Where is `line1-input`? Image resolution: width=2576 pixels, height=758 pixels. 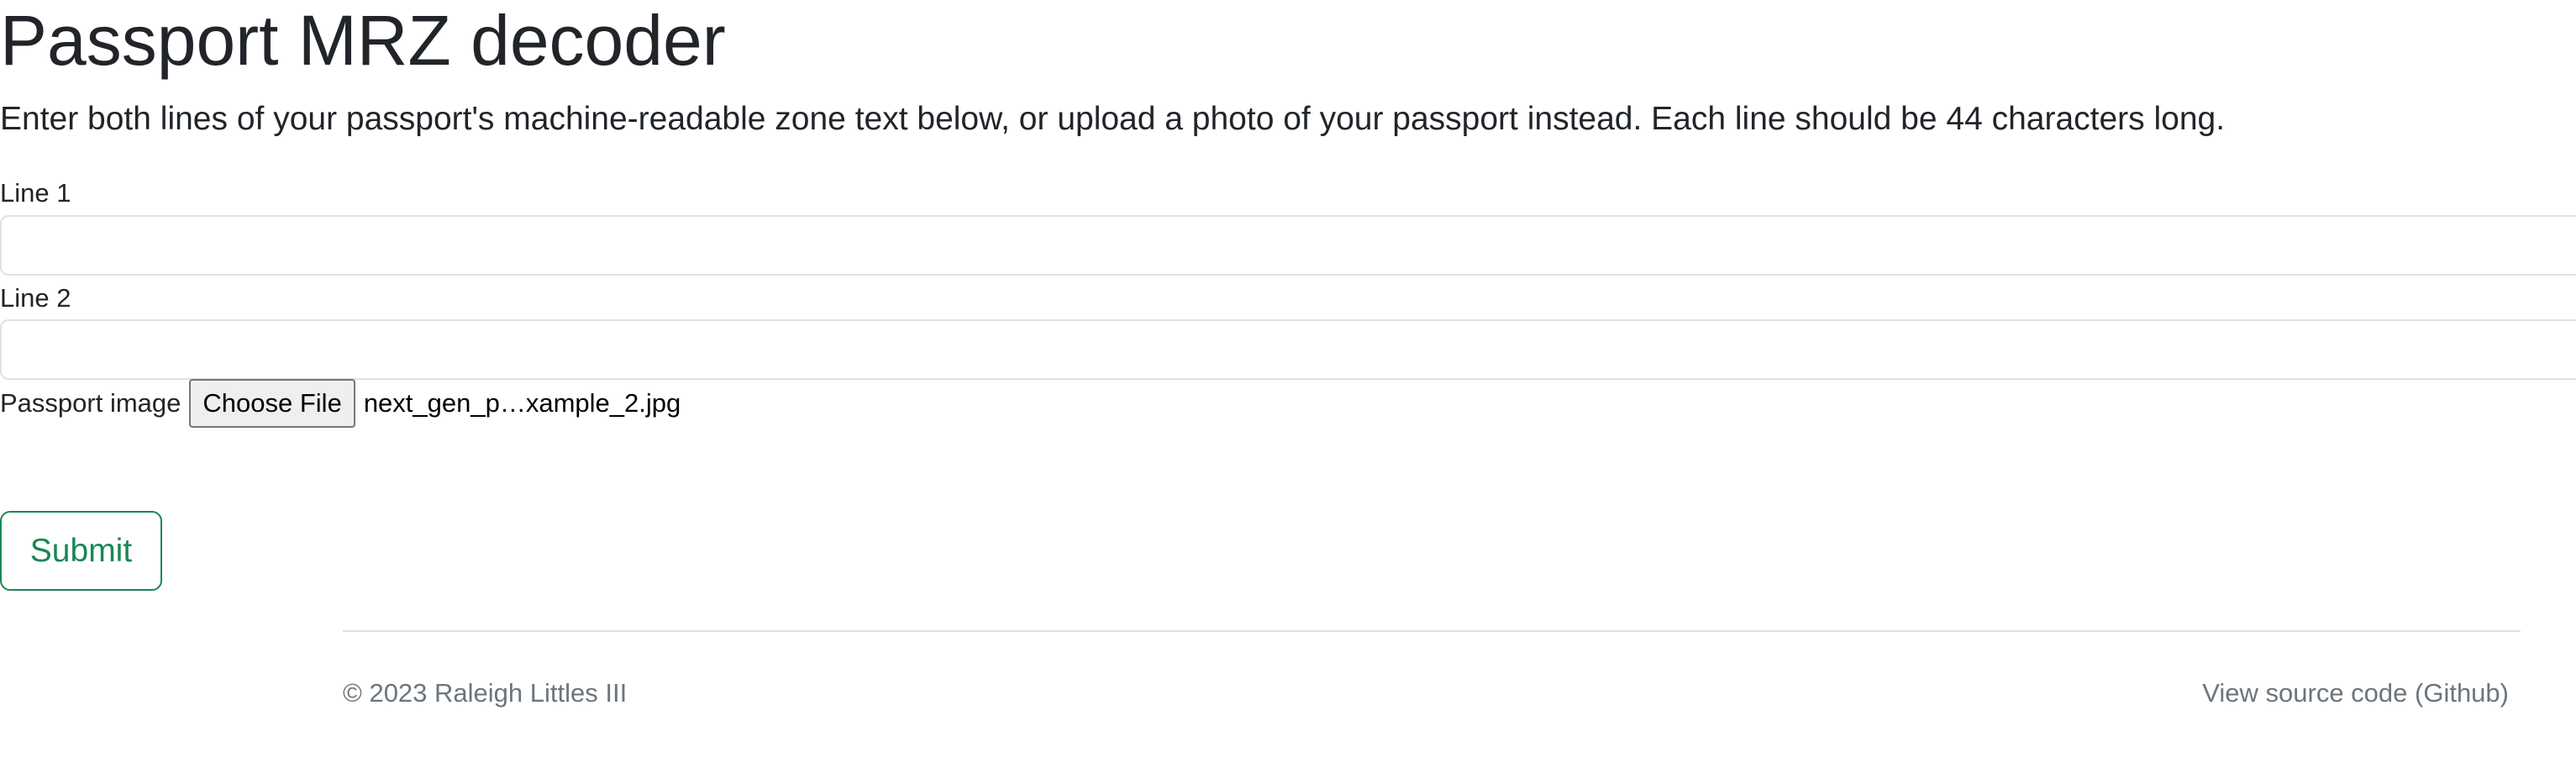
line1-input is located at coordinates (1288, 245).